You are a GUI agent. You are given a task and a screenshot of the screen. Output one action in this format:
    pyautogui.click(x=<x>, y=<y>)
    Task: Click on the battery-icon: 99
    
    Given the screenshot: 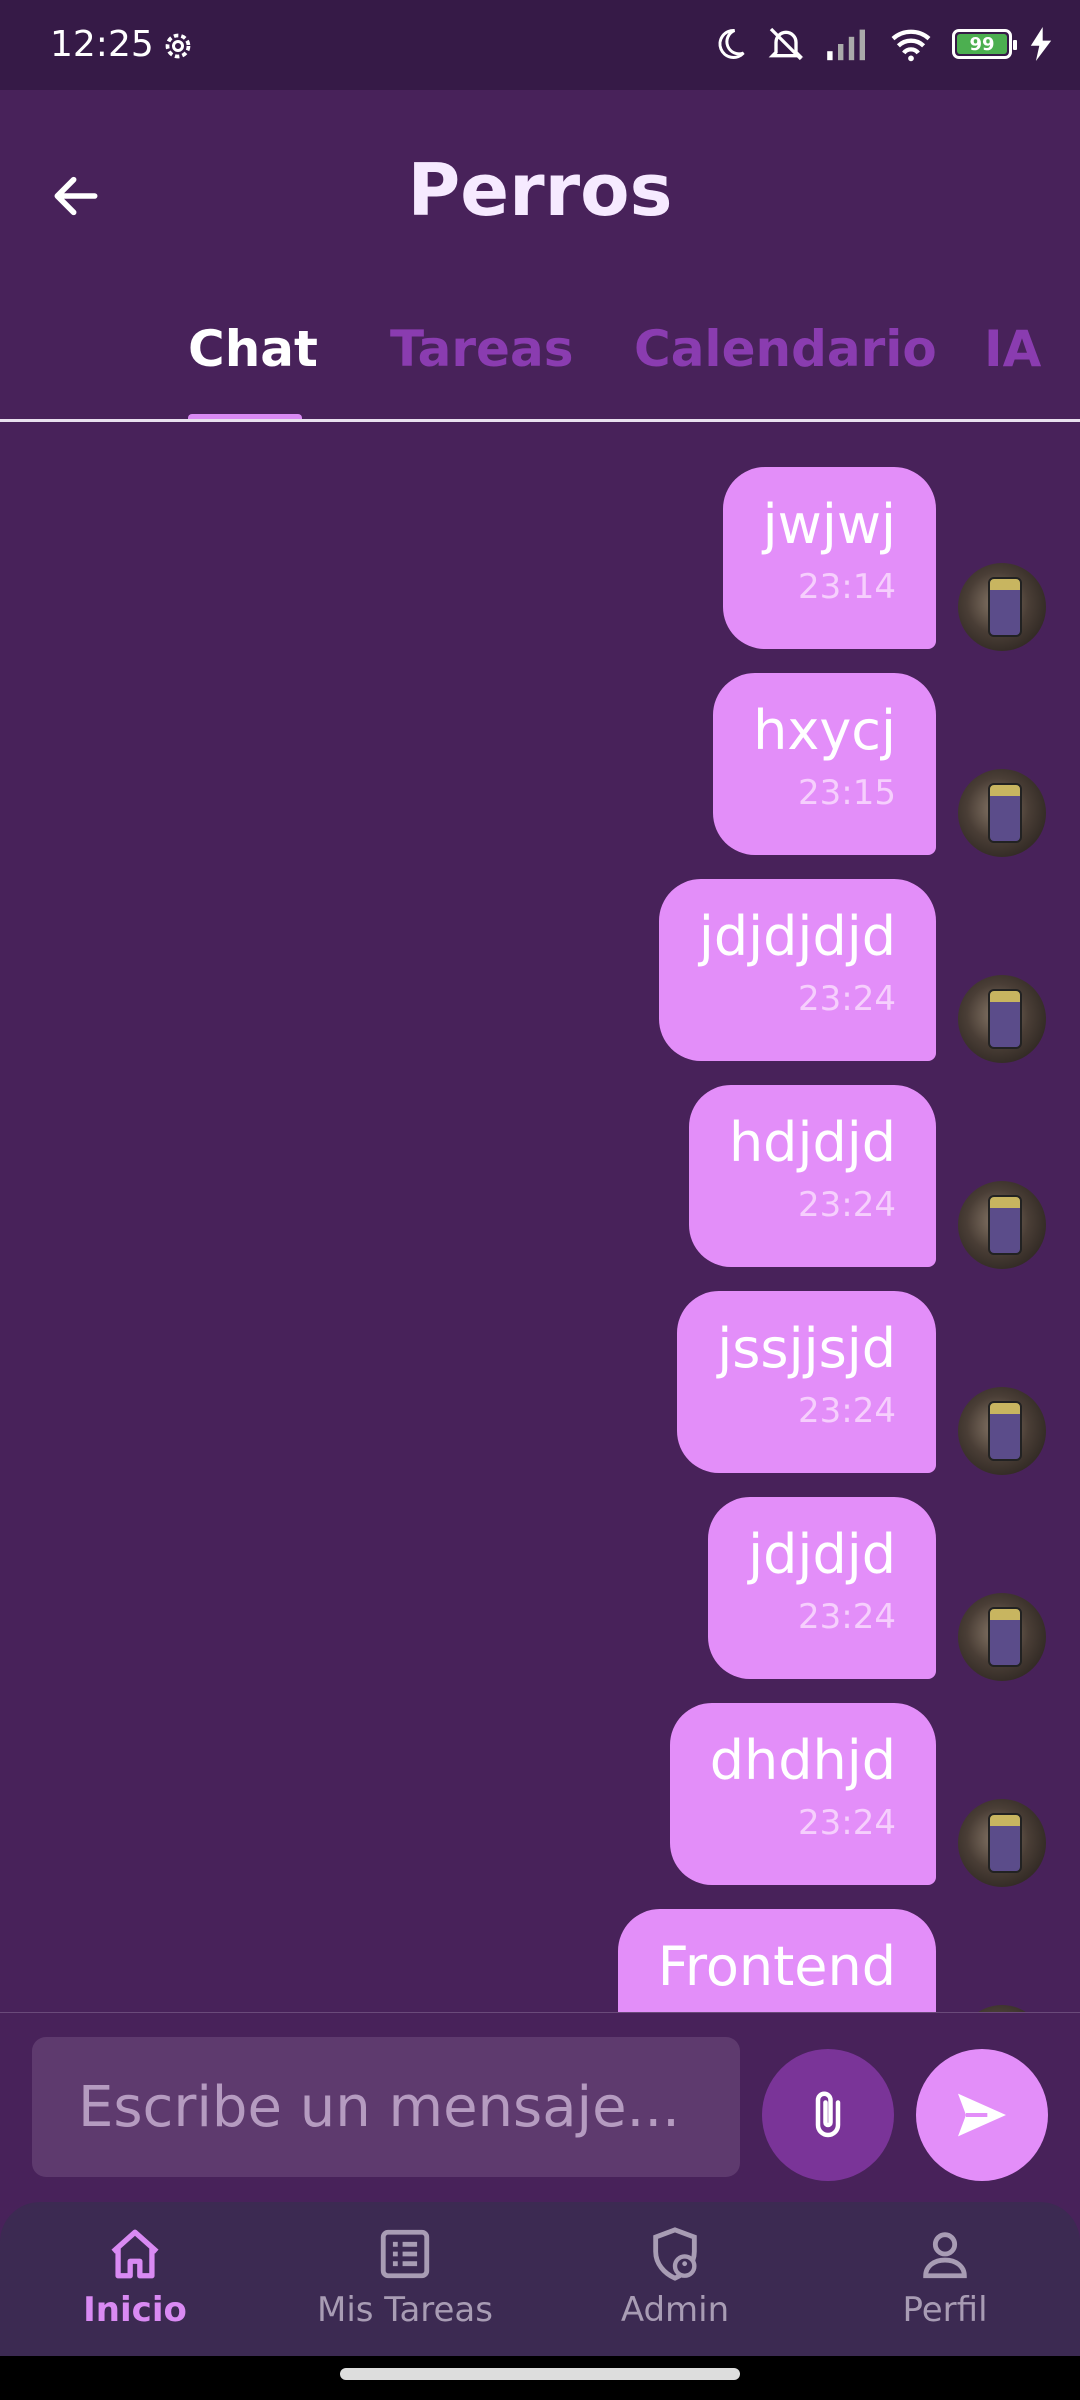 What is the action you would take?
    pyautogui.click(x=984, y=44)
    